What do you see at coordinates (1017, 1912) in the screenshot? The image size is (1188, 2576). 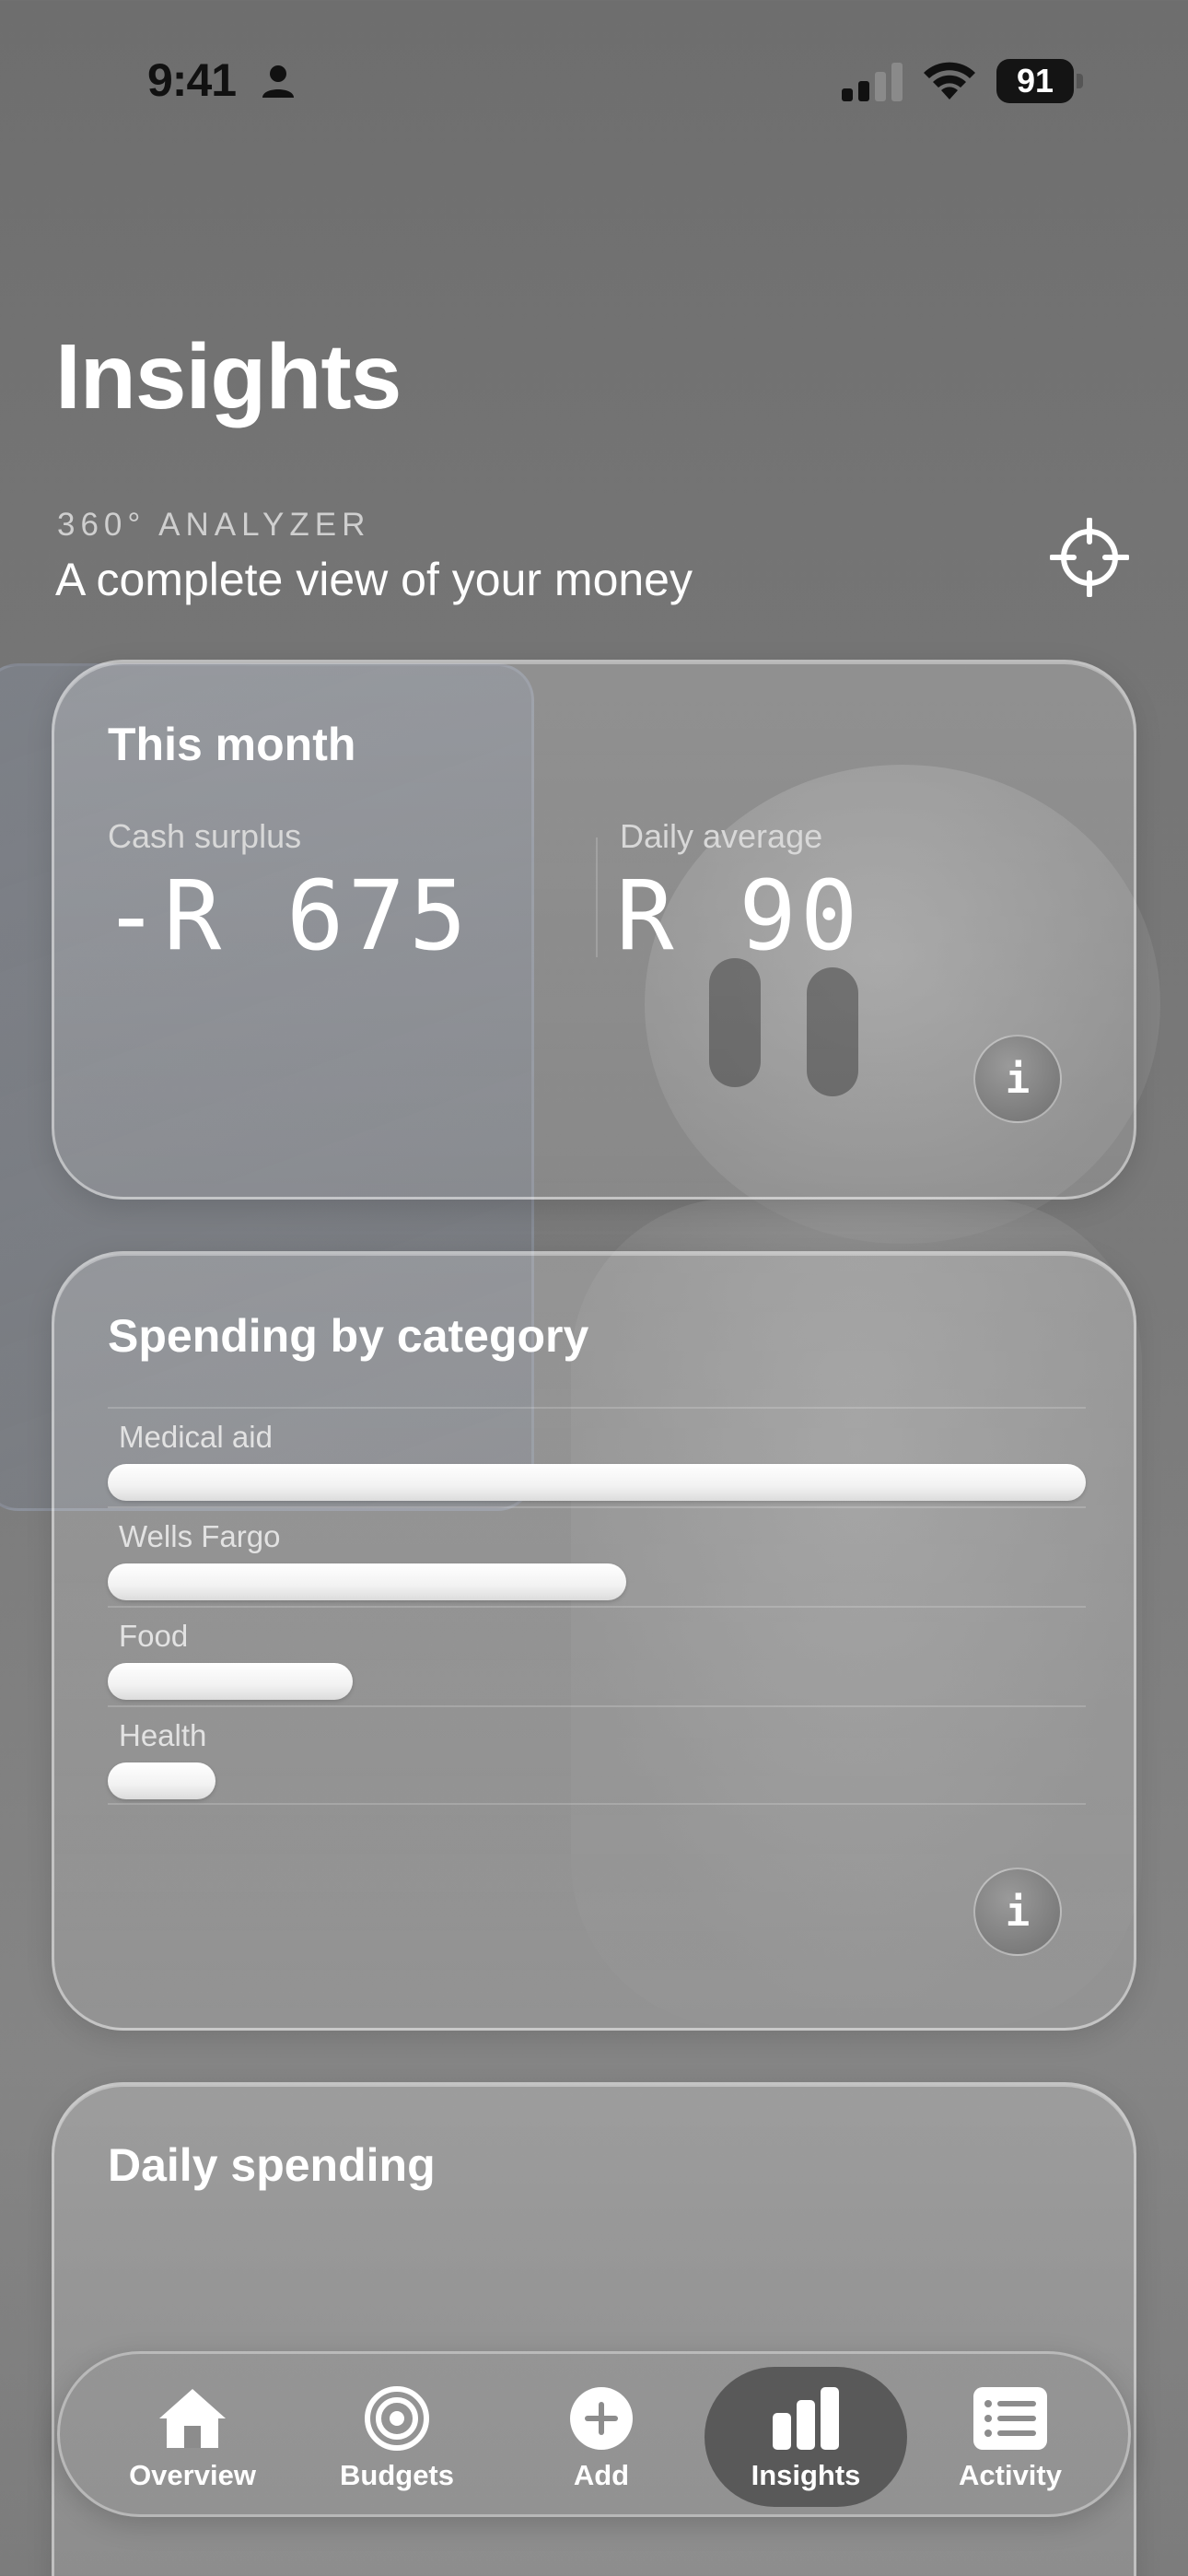 I see `spending-info-button: i` at bounding box center [1017, 1912].